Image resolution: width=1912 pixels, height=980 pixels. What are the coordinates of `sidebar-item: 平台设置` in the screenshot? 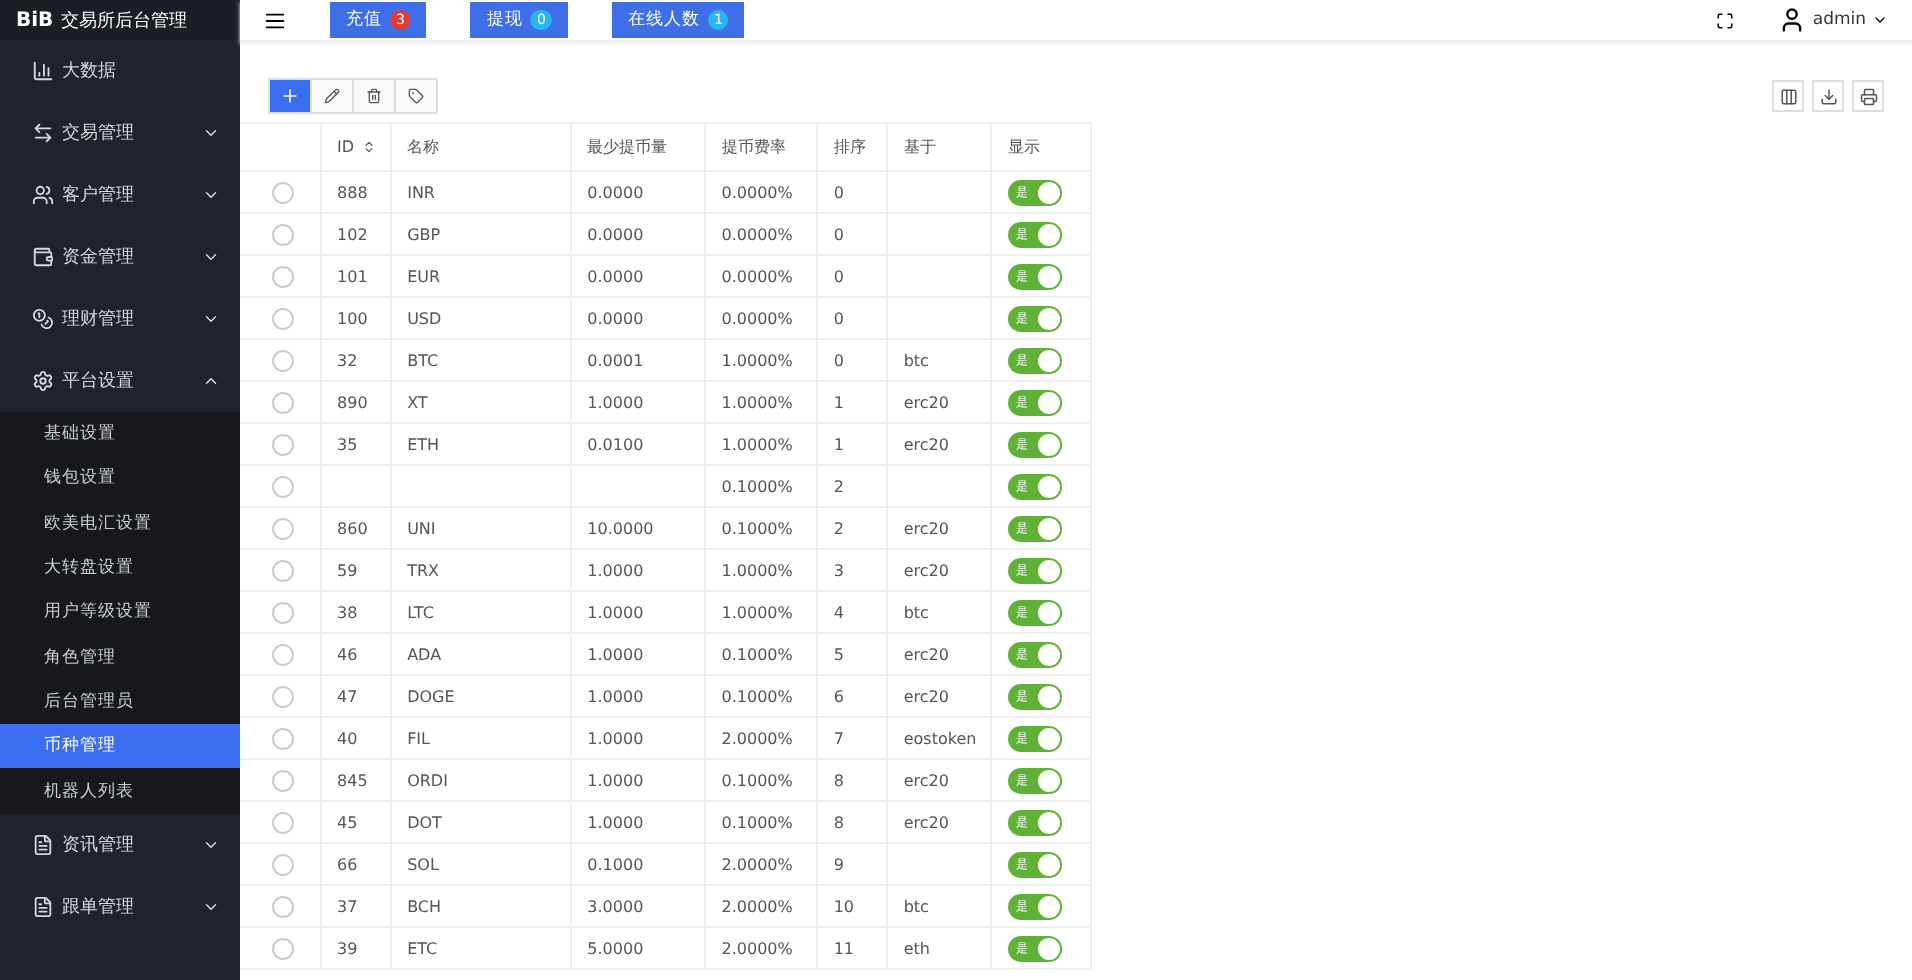 It's located at (120, 381).